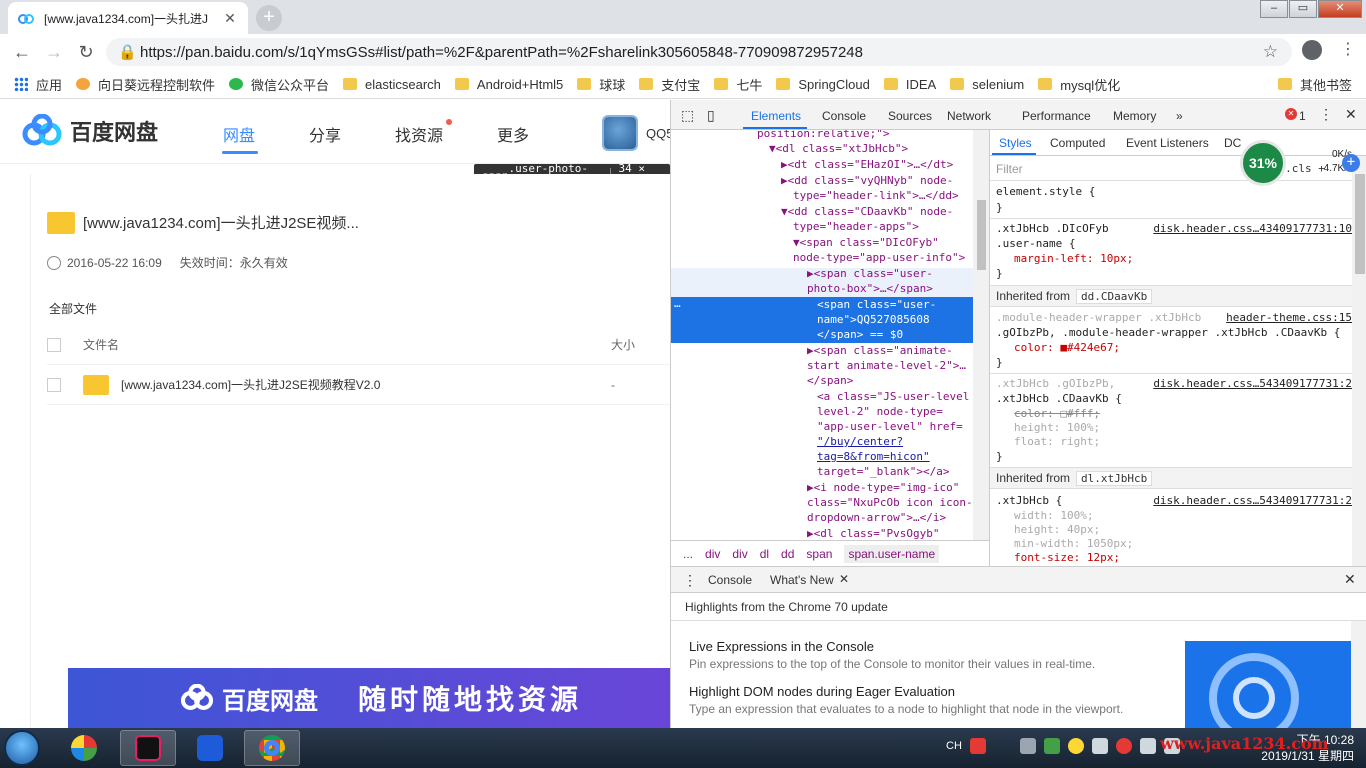 Image resolution: width=1366 pixels, height=768 pixels. What do you see at coordinates (891, 242) in the screenshot?
I see `dom-line: ▼<span class="DIcOFyb"` at bounding box center [891, 242].